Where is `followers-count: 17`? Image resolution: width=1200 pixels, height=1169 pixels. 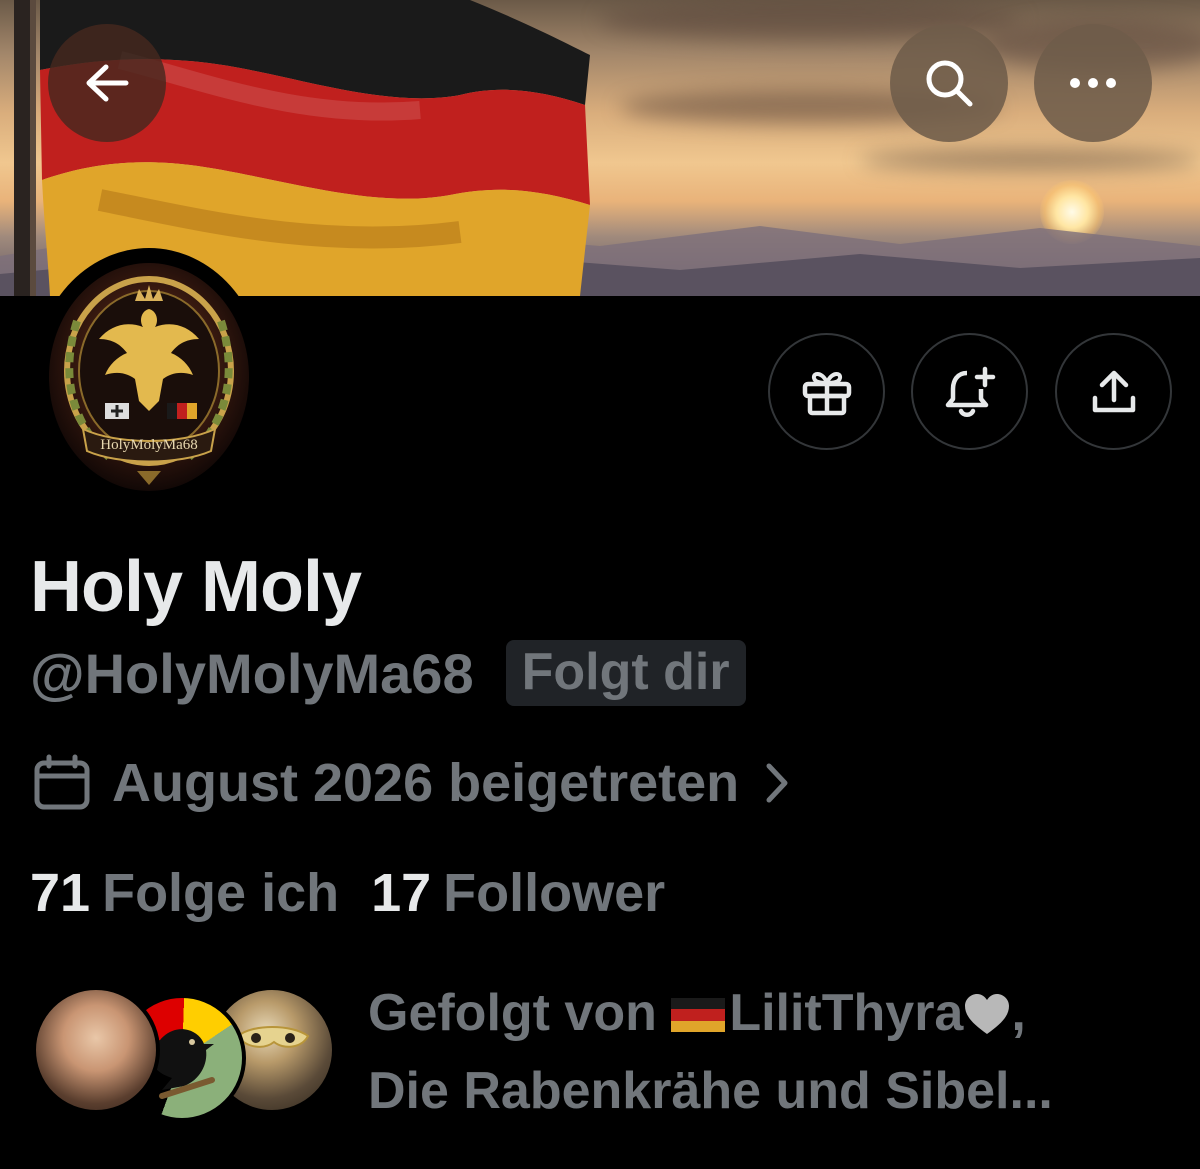 followers-count: 17 is located at coordinates (401, 893).